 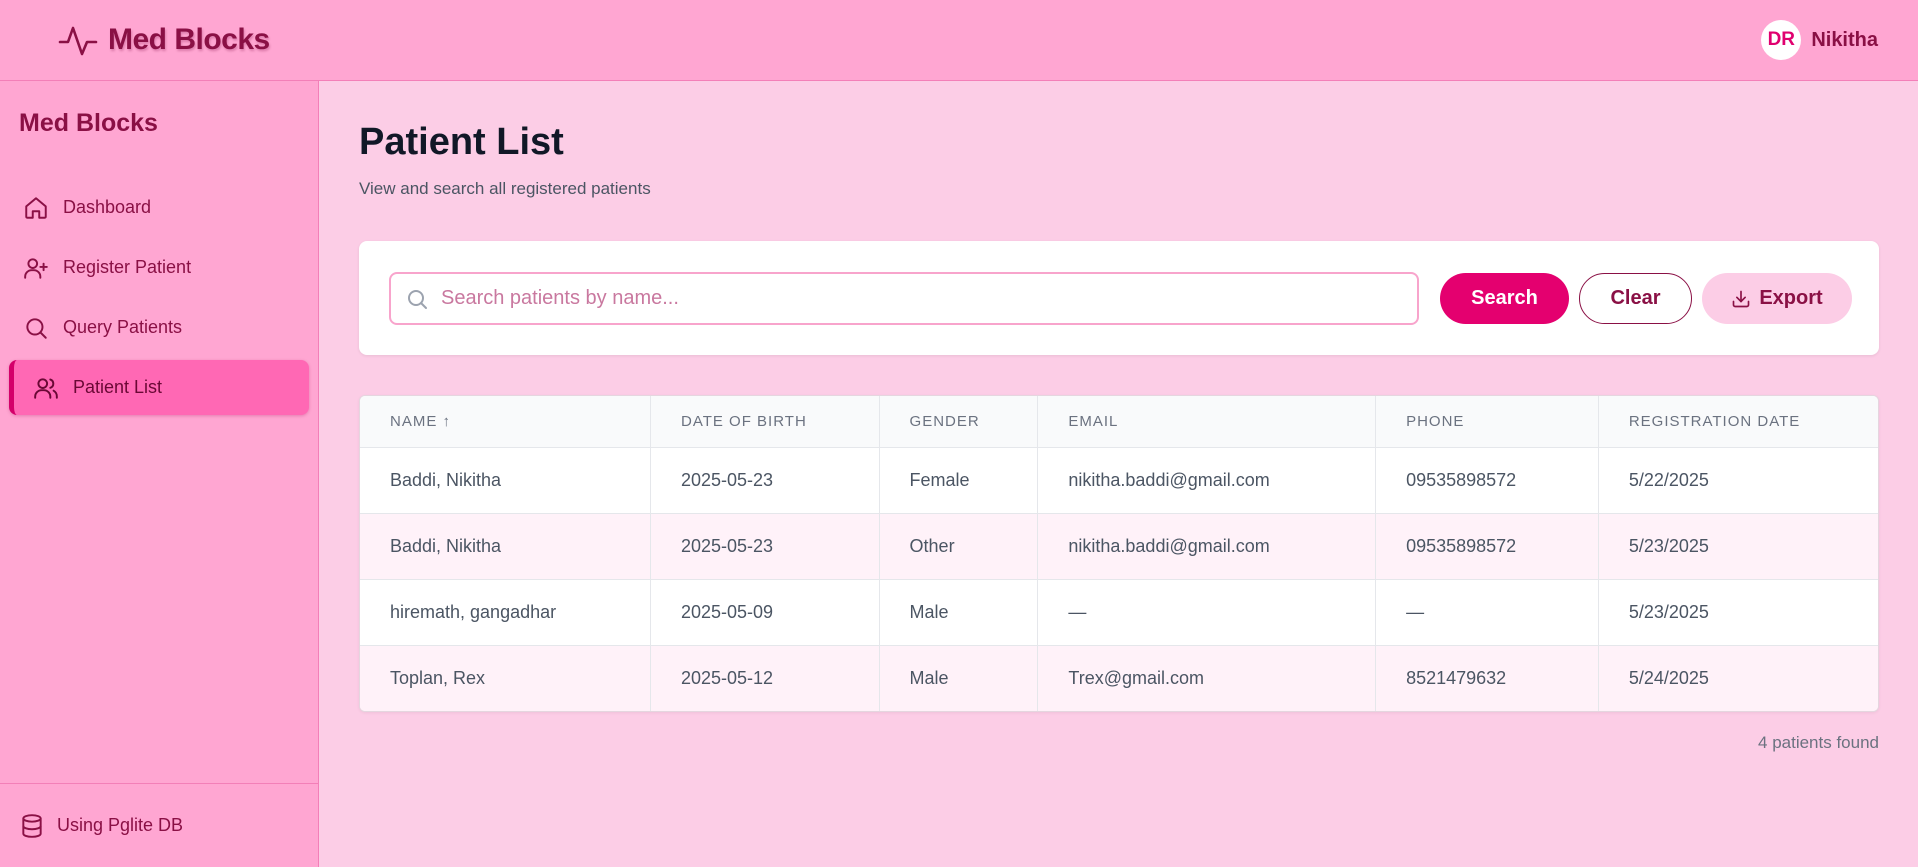 I want to click on sidebar-item-dashboard: Dashboard, so click(x=159, y=207).